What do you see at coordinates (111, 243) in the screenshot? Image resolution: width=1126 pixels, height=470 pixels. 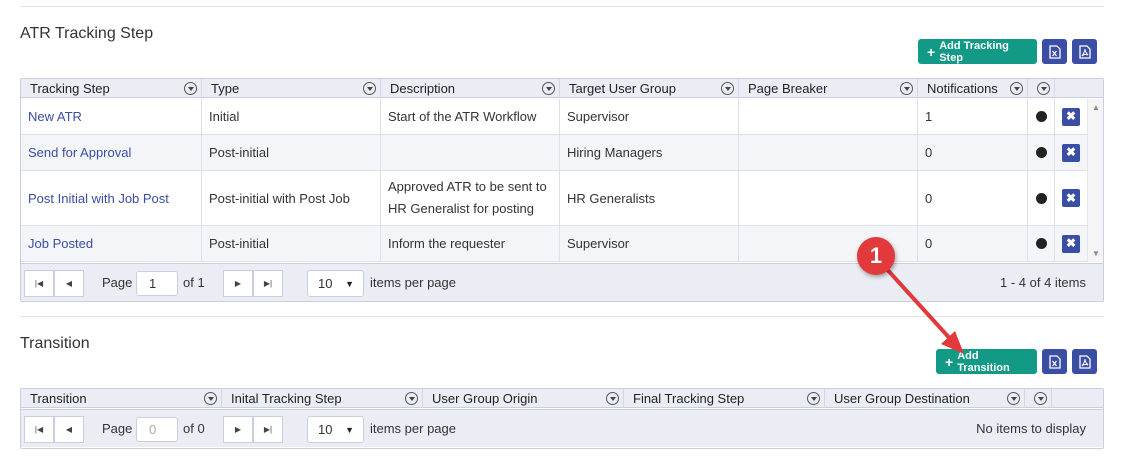 I see `tracking-step-link: Job Posted` at bounding box center [111, 243].